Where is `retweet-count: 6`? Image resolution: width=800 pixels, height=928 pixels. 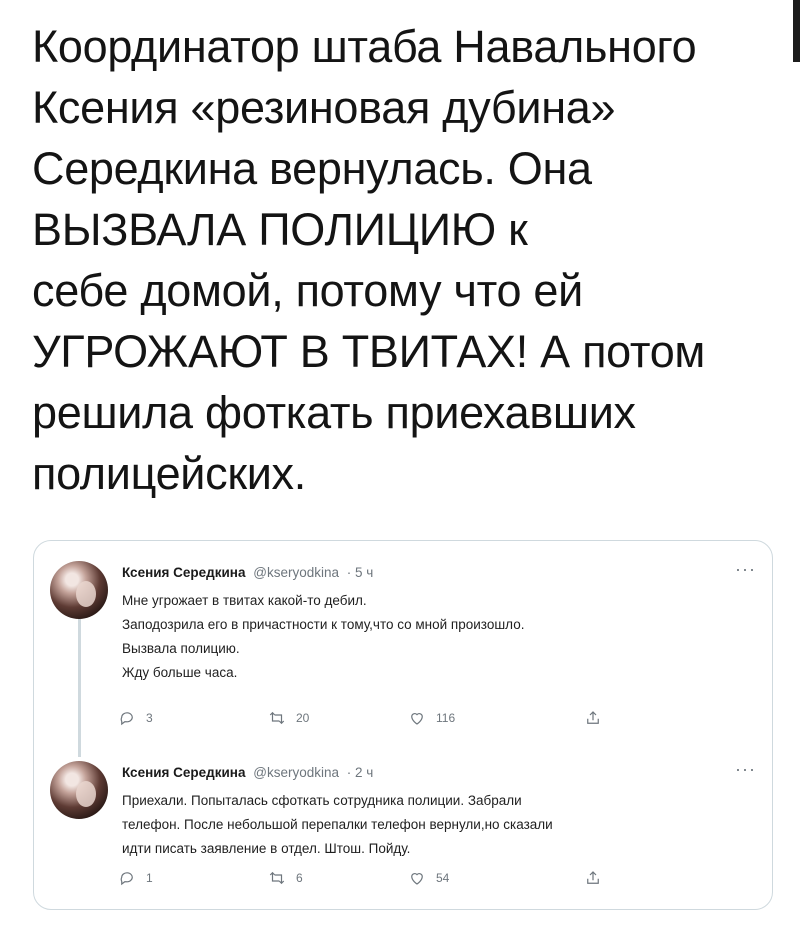 retweet-count: 6 is located at coordinates (299, 878).